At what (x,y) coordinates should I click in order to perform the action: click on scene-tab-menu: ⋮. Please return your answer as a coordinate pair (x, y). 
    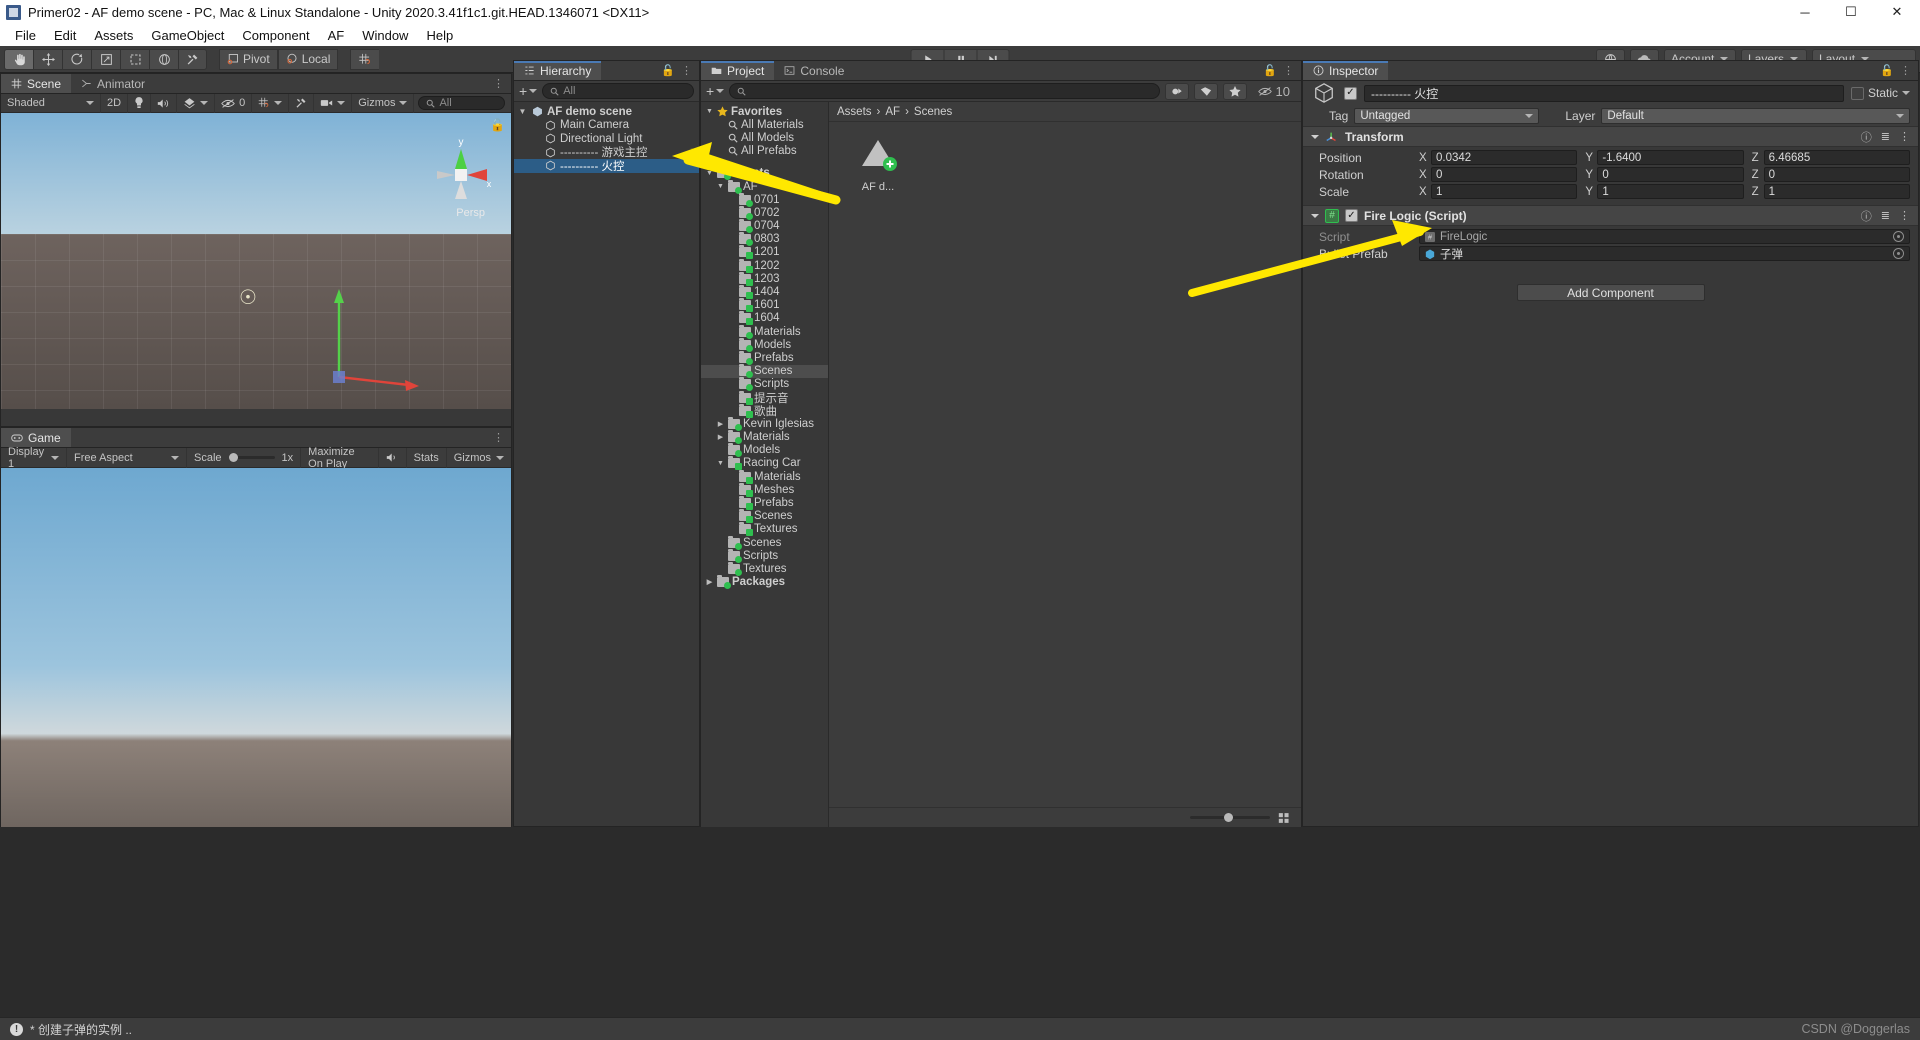
    Looking at the image, I should click on (502, 83).